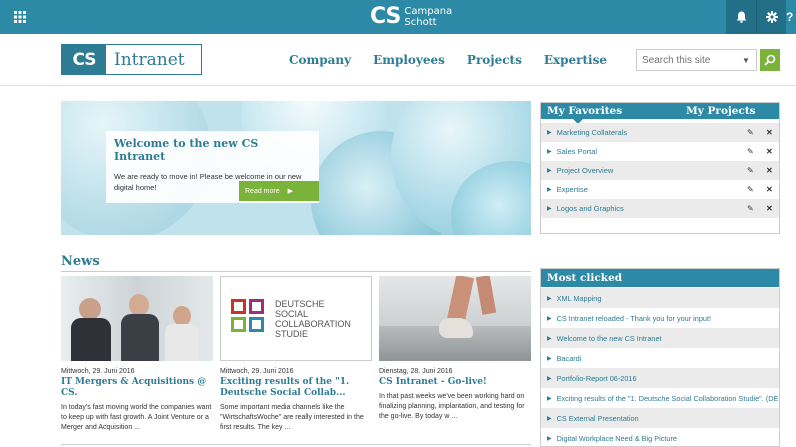 The height and width of the screenshot is (447, 796). What do you see at coordinates (20, 17) in the screenshot?
I see `grid-icon` at bounding box center [20, 17].